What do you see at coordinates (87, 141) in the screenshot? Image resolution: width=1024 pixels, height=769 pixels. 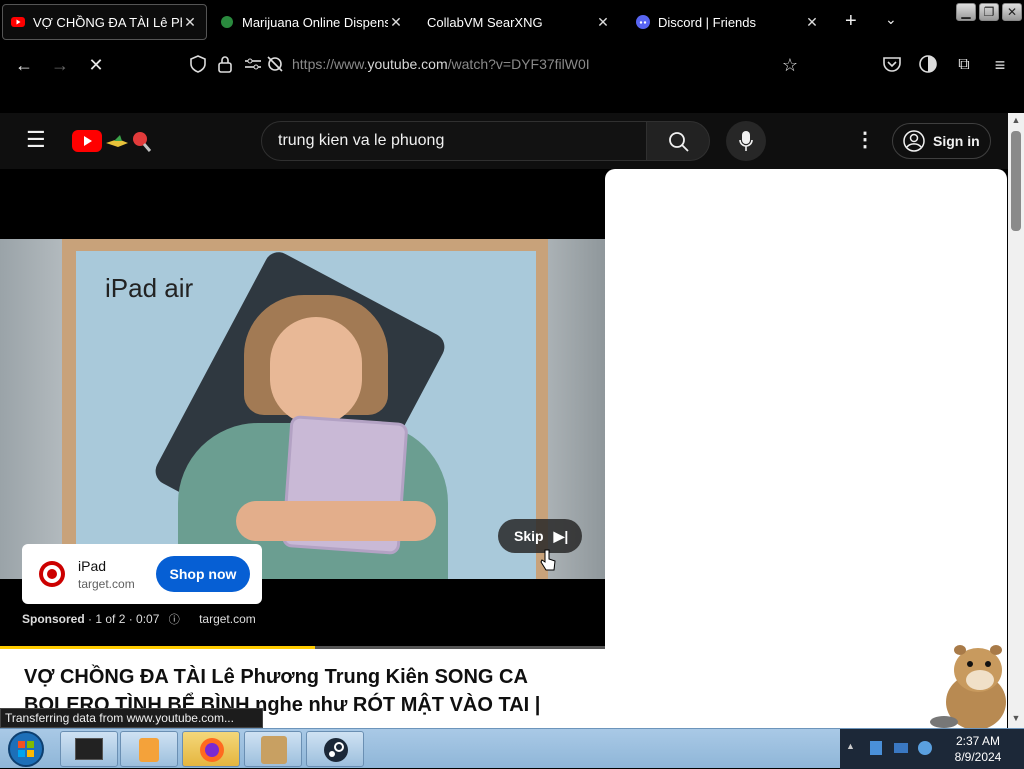 I see `youtube-logo-icon` at bounding box center [87, 141].